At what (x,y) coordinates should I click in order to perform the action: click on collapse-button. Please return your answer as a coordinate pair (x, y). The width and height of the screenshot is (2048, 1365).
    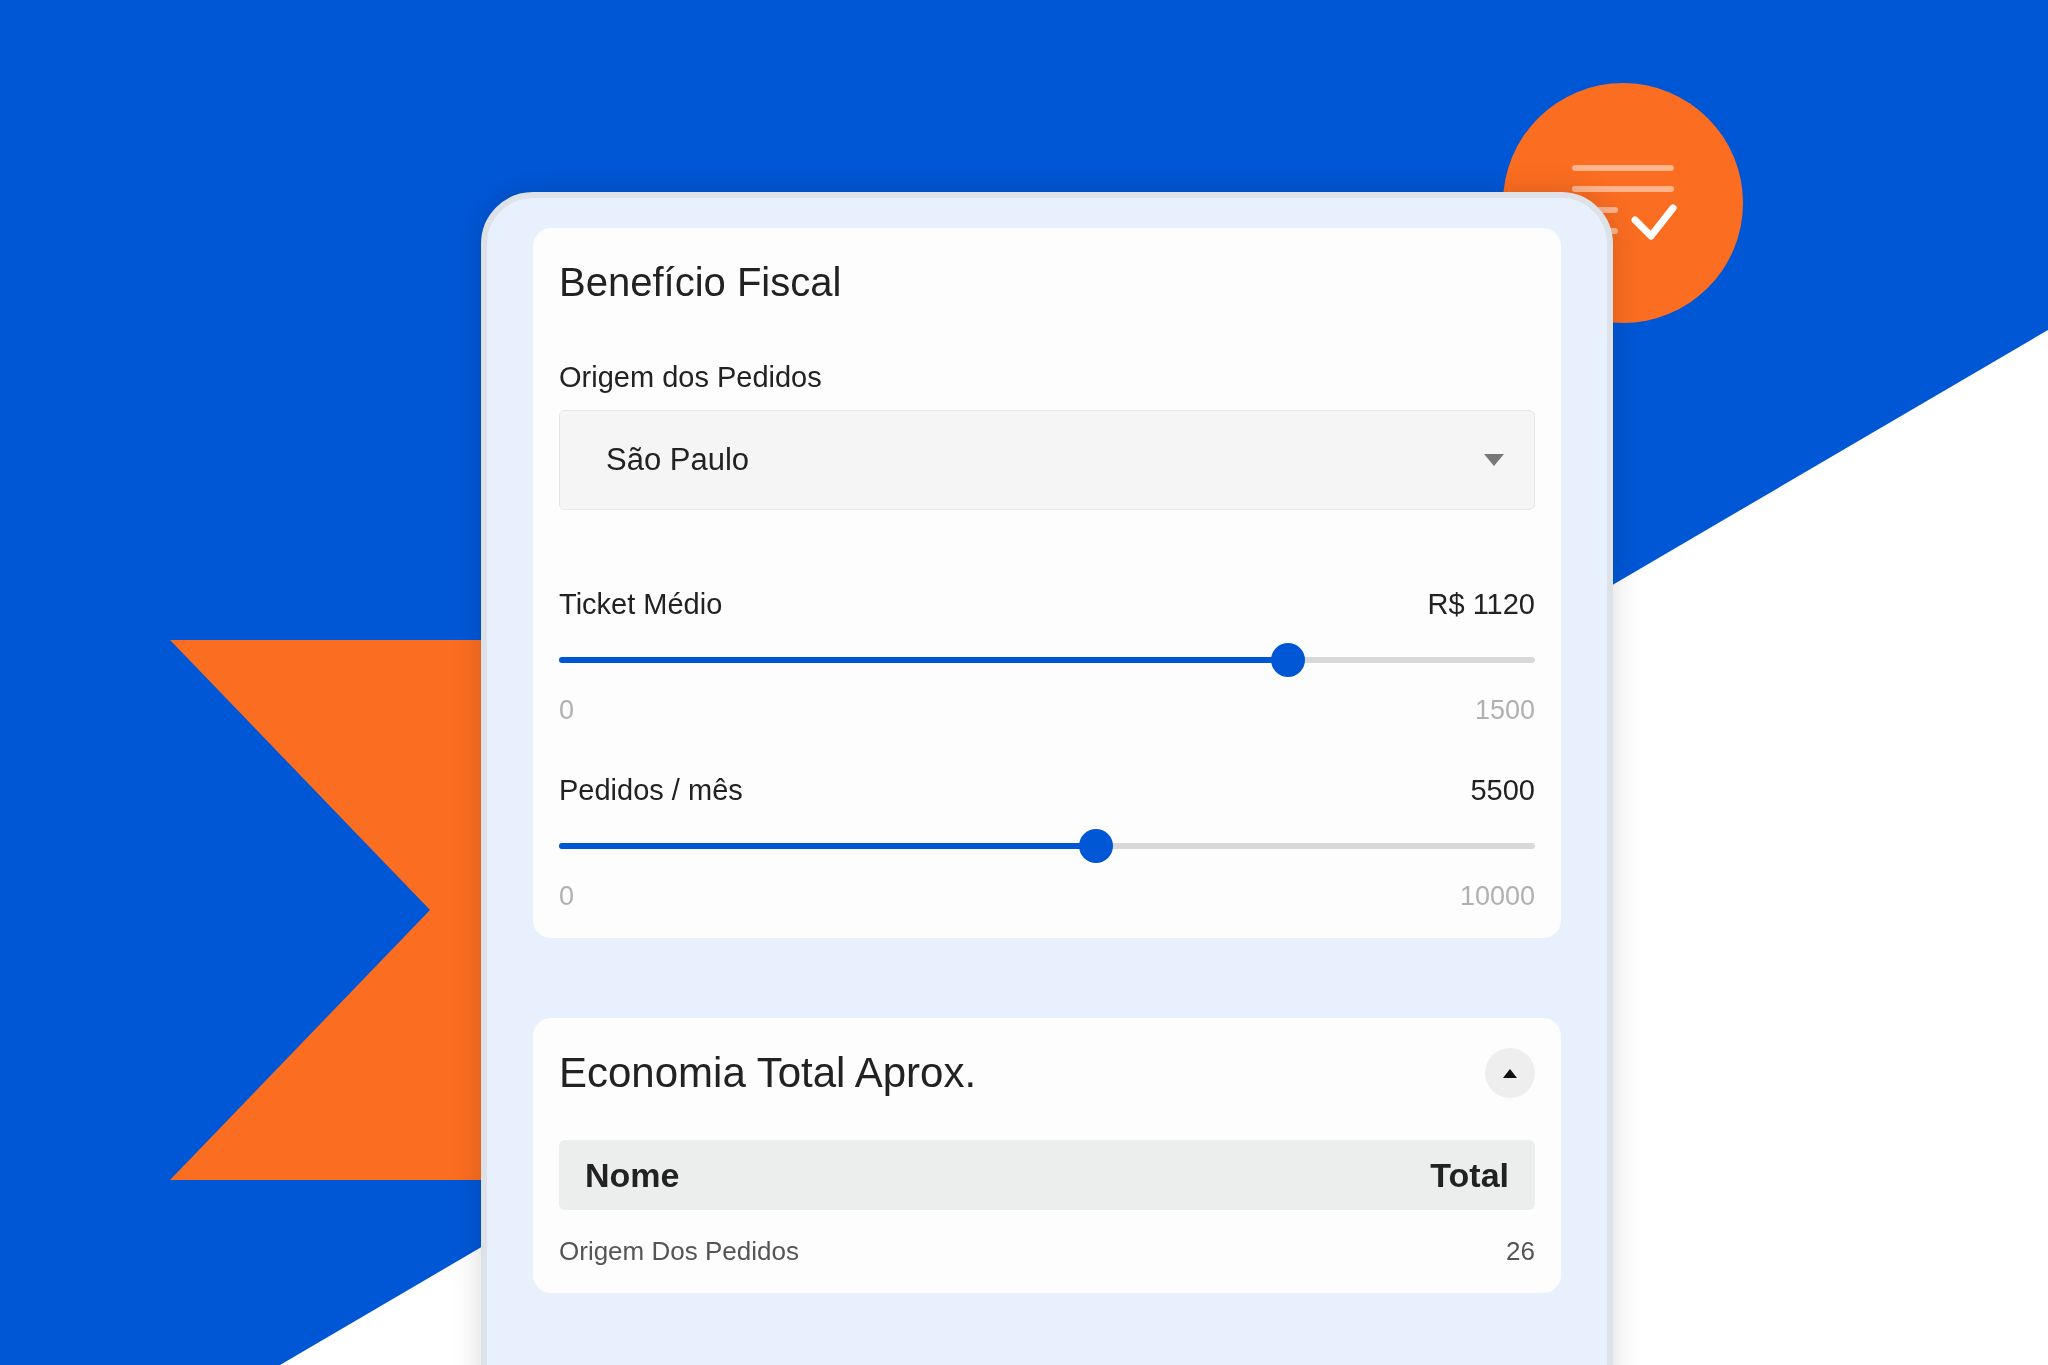
    Looking at the image, I should click on (1510, 1073).